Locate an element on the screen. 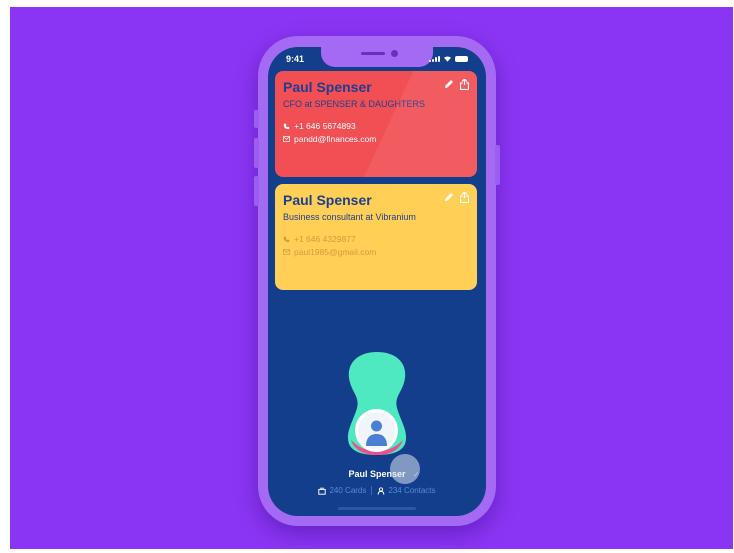 The height and width of the screenshot is (553, 734). card-email-row: pandd@finances.com is located at coordinates (329, 139).